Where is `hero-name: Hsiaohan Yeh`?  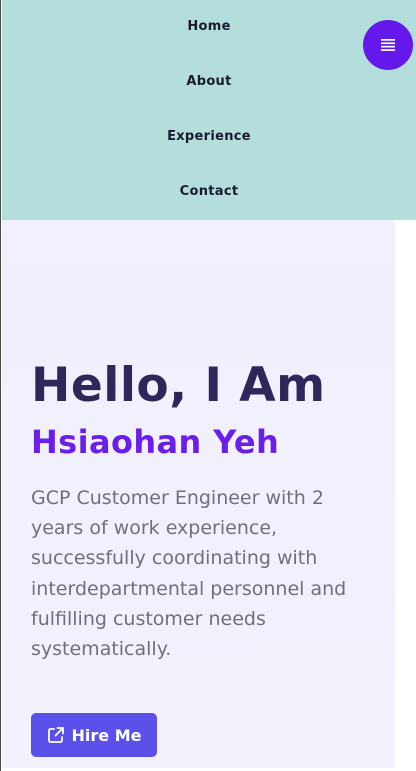
hero-name: Hsiaohan Yeh is located at coordinates (155, 442).